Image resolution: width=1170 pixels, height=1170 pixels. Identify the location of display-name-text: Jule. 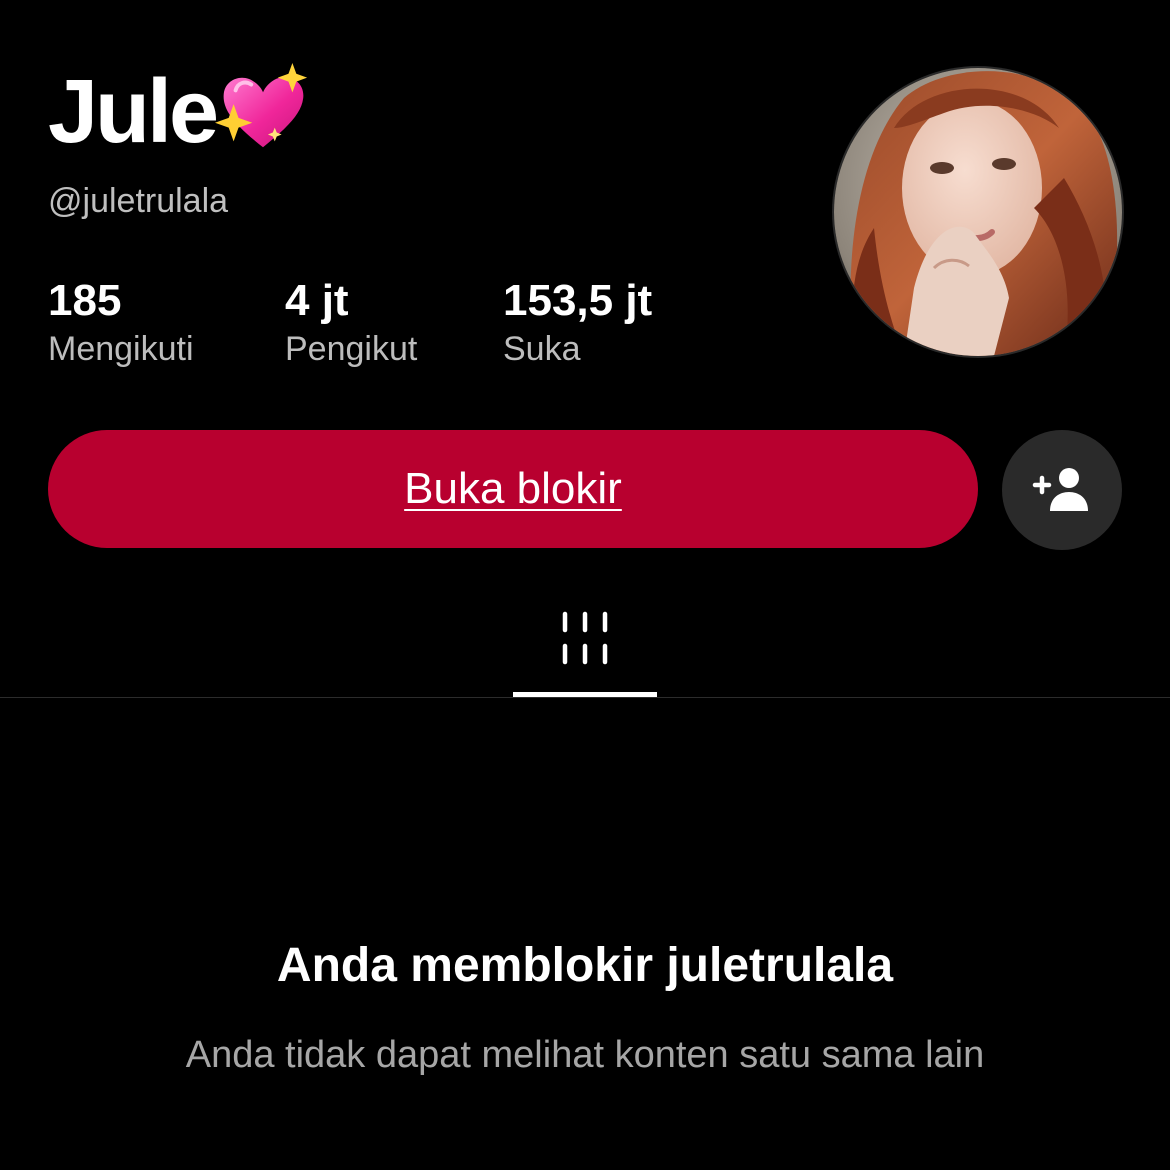
(133, 112).